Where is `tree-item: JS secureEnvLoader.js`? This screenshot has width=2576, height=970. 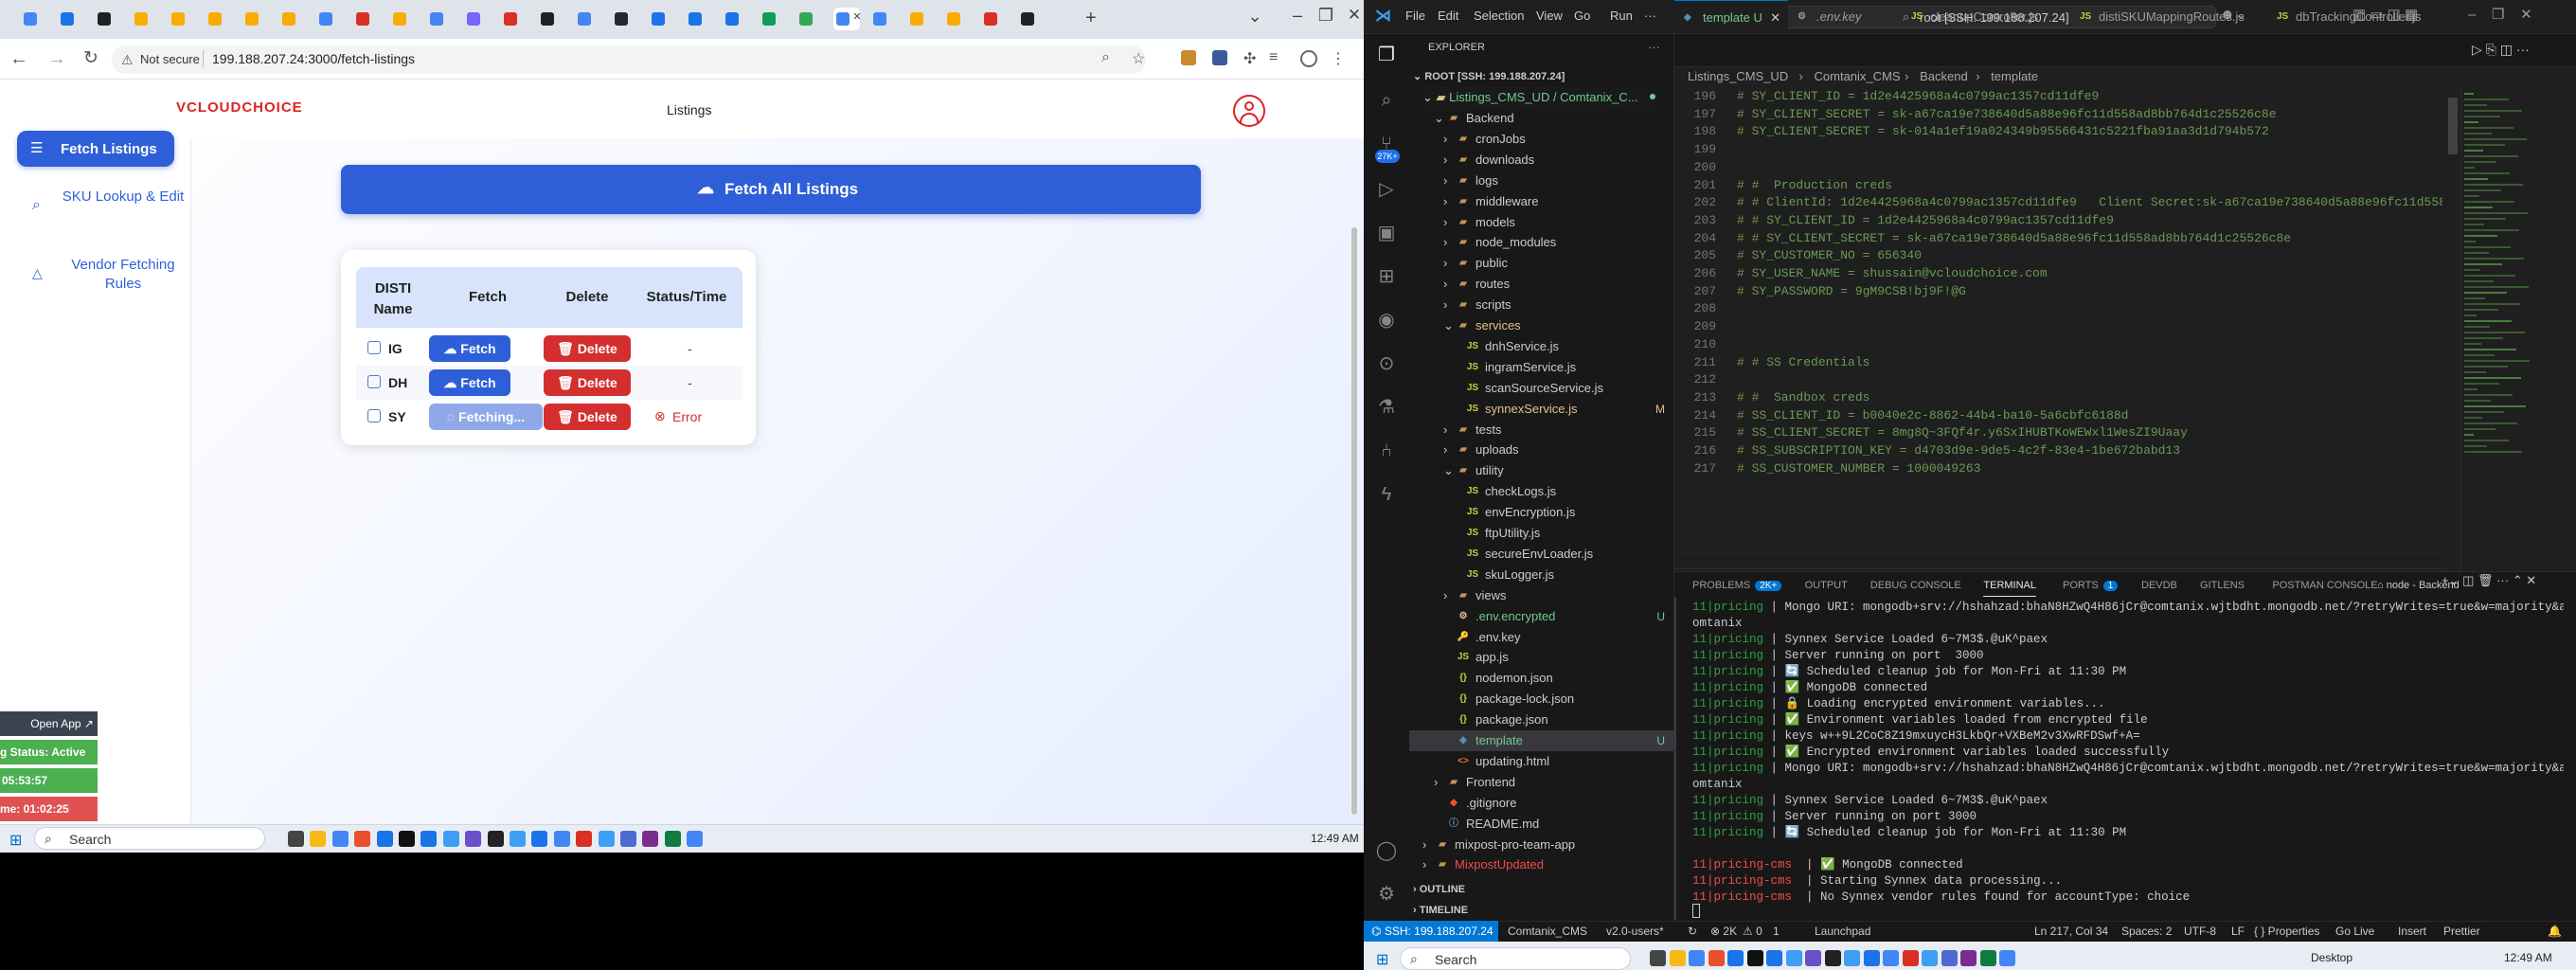
tree-item: JS secureEnvLoader.js is located at coordinates (1541, 554).